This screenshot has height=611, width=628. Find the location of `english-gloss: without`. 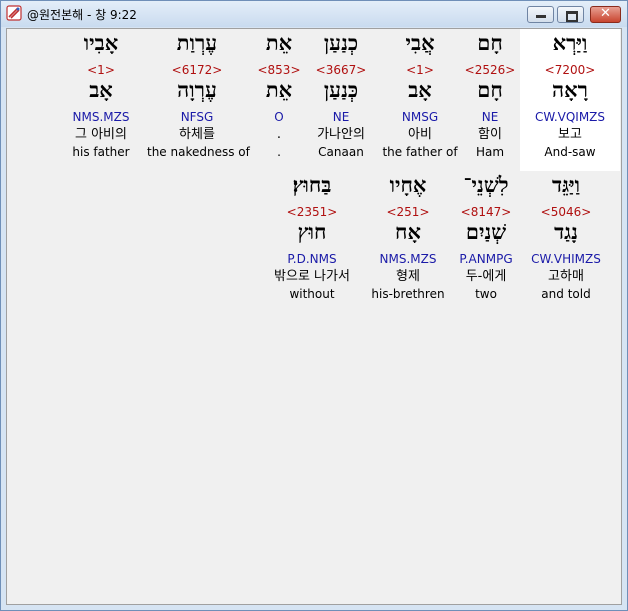

english-gloss: without is located at coordinates (312, 294).